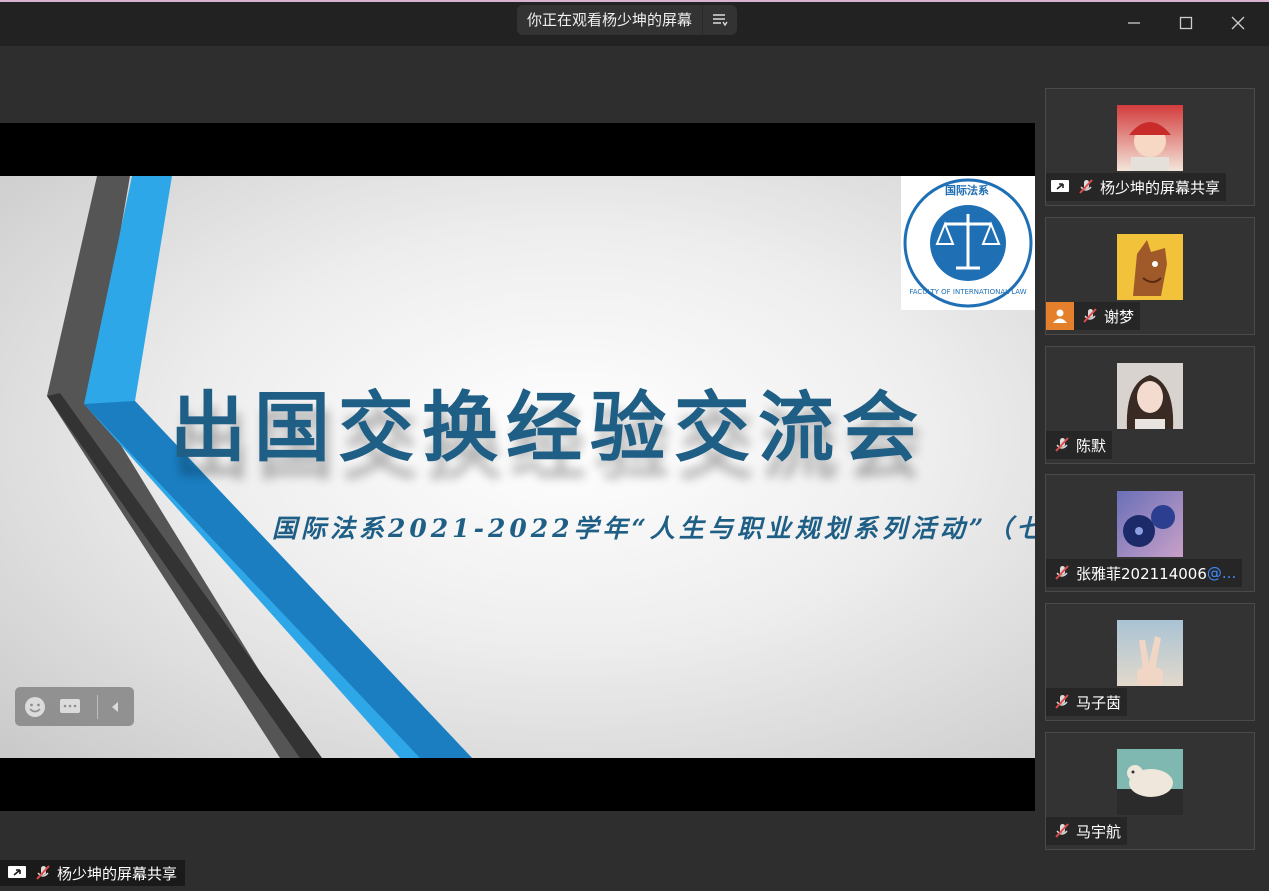 The image size is (1269, 891). I want to click on slide-subtitle: 国际法系2021-2022学年“人生与职业规划系列活动”（七）, so click(653, 528).